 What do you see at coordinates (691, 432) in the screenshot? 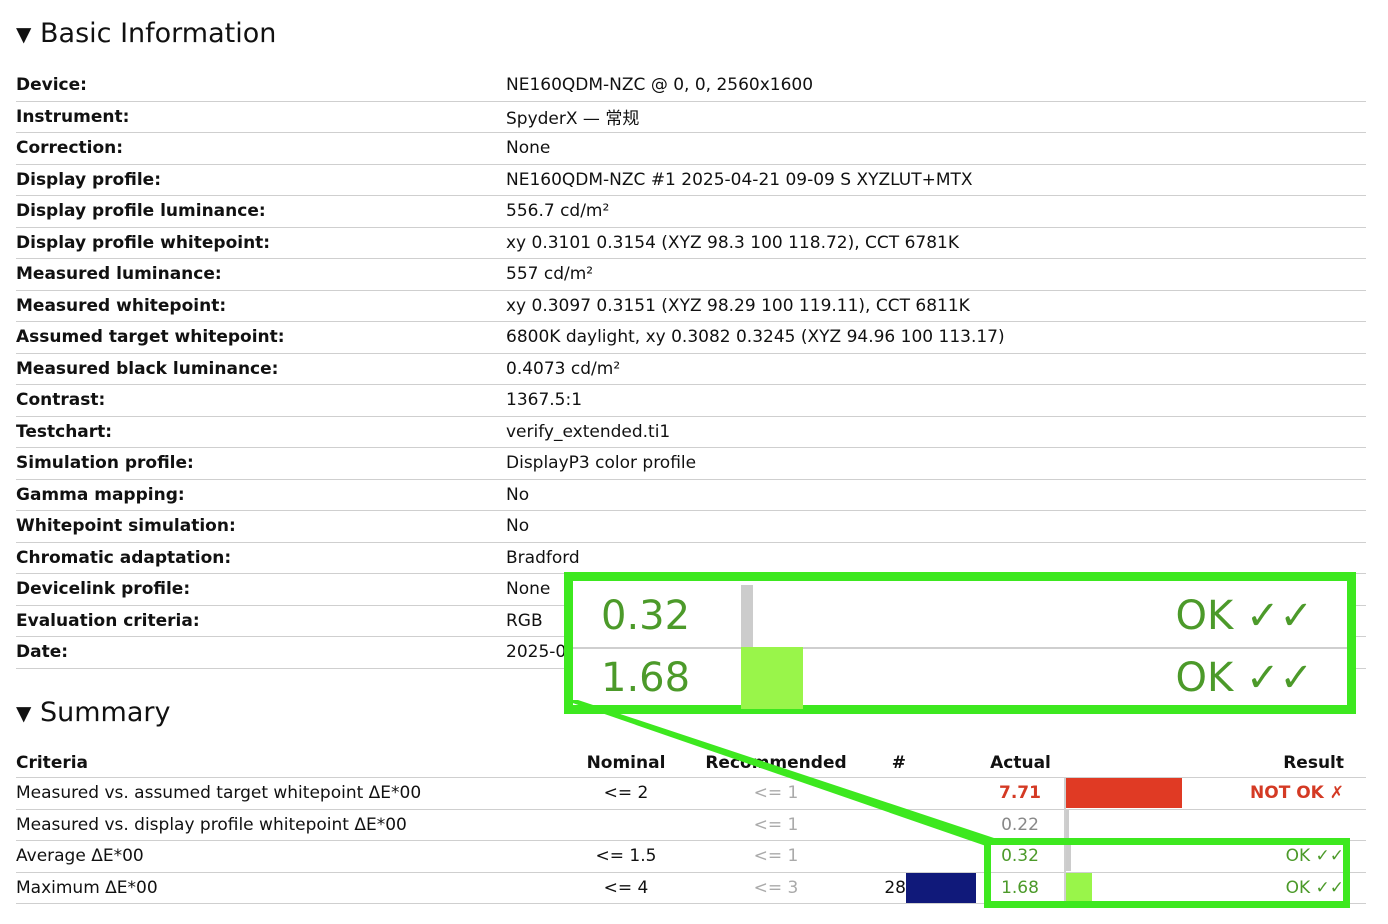
I see `info-row: Testchart: verify_extended.ti1` at bounding box center [691, 432].